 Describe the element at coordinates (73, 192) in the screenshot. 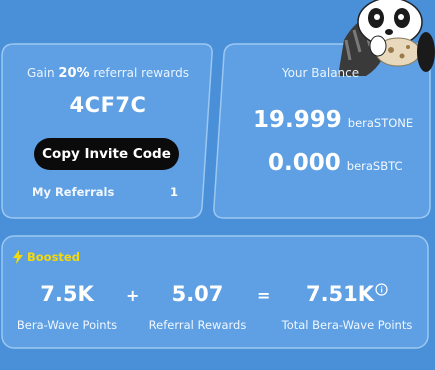

I see `my-referrals-label: My Referrals` at that location.